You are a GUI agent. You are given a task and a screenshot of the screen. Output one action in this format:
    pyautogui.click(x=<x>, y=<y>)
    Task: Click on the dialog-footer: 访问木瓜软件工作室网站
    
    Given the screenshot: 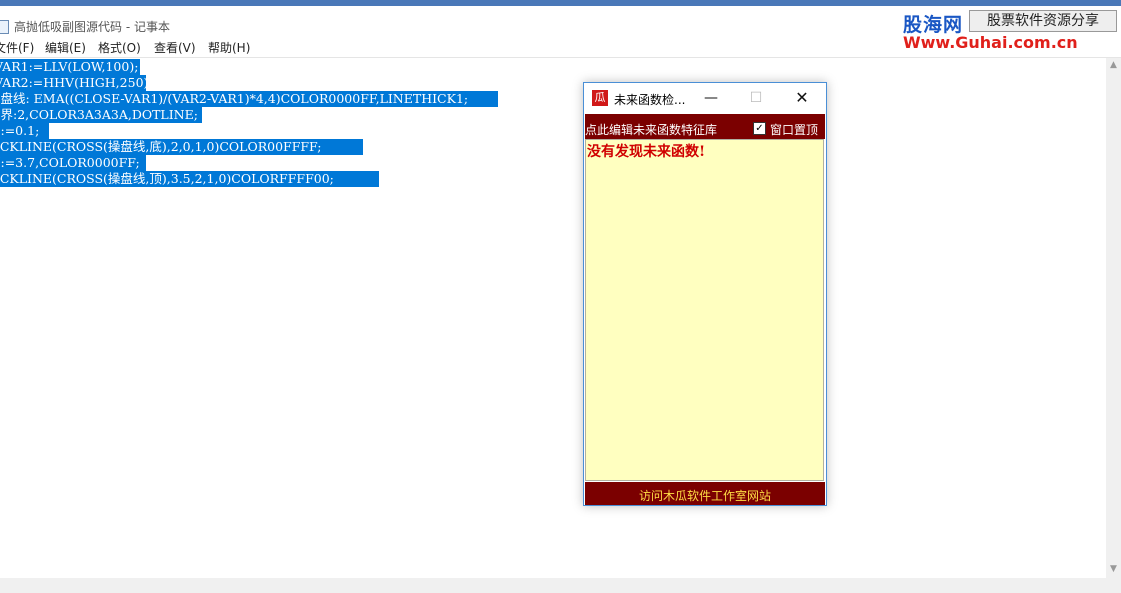 What is the action you would take?
    pyautogui.click(x=705, y=493)
    